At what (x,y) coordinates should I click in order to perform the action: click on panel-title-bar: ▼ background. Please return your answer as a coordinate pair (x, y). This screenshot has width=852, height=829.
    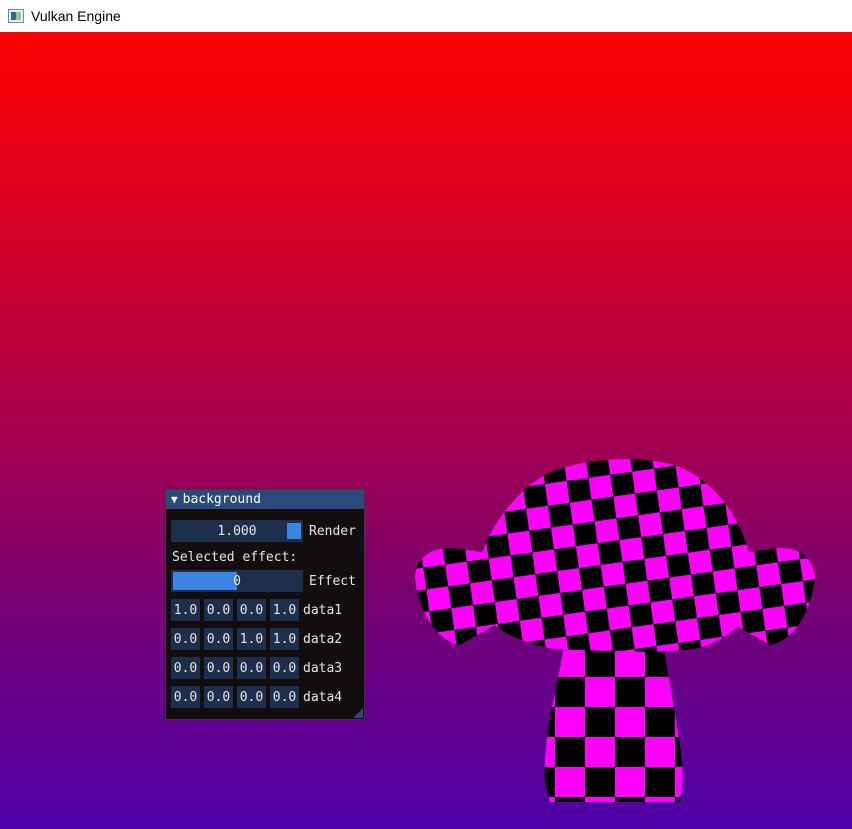
    Looking at the image, I should click on (265, 499).